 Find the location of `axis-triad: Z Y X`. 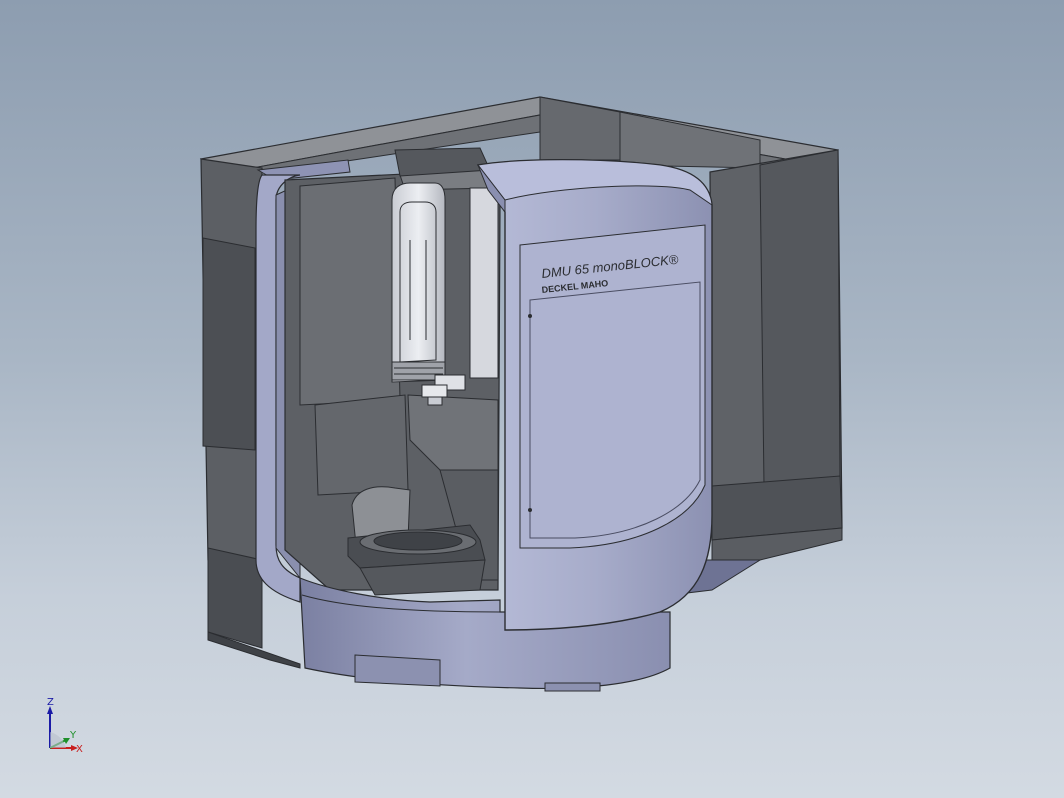

axis-triad: Z Y X is located at coordinates (65, 726).